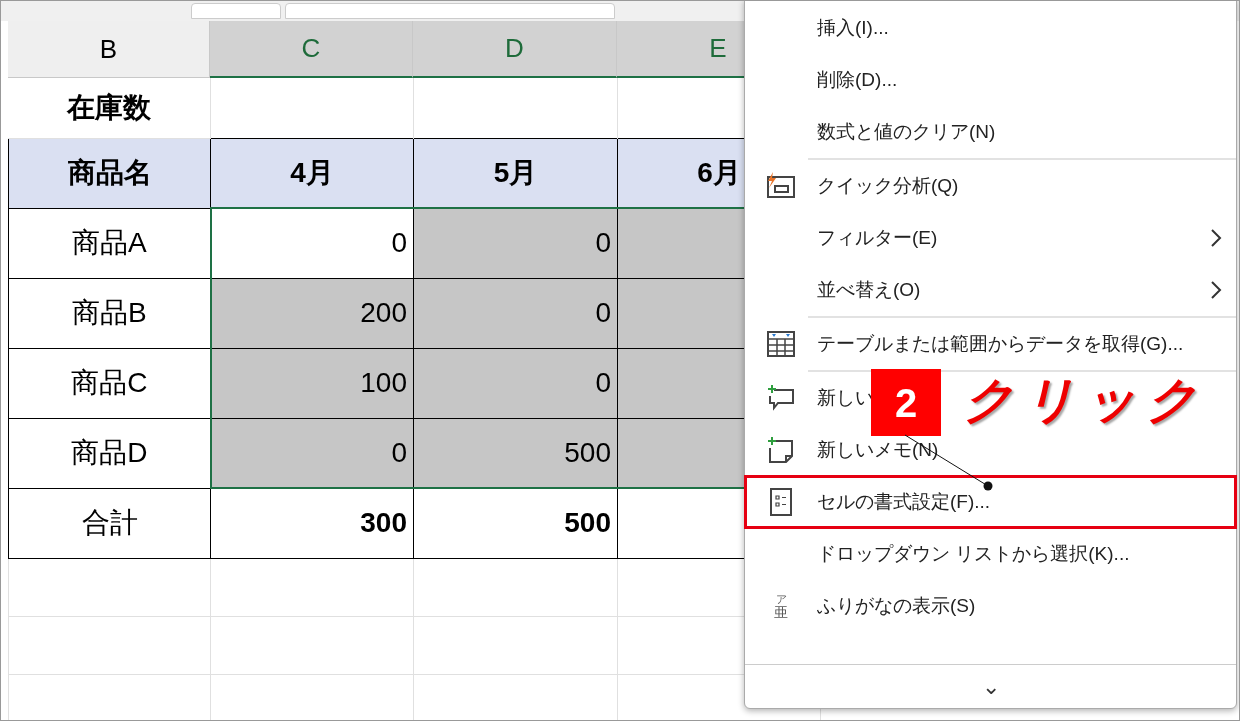 The height and width of the screenshot is (721, 1240). What do you see at coordinates (109, 313) in the screenshot?
I see `table-cell: 商品B` at bounding box center [109, 313].